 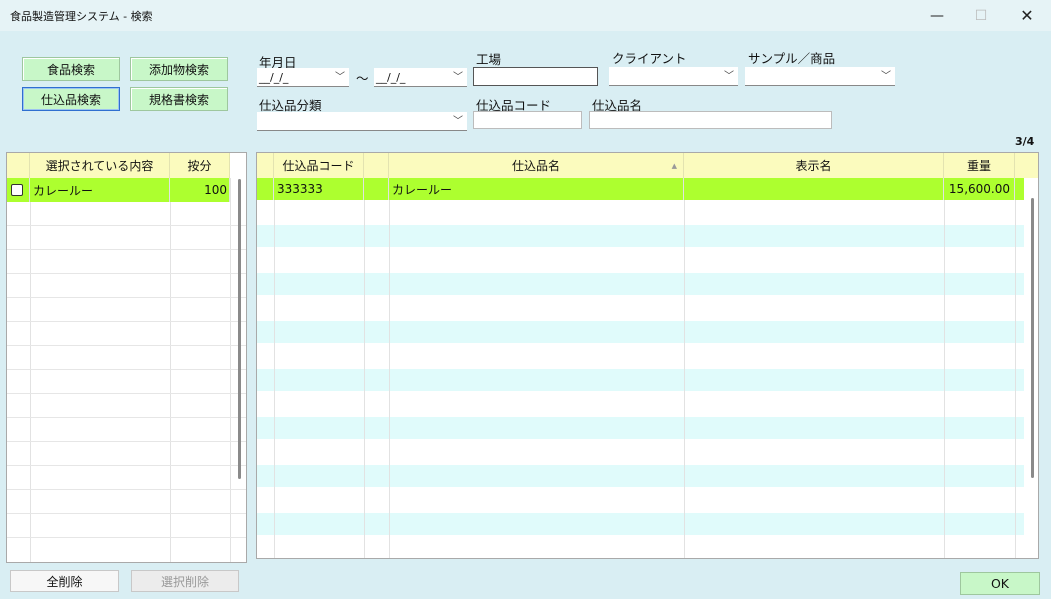 I want to click on spec-search-button: 規格書検索, so click(x=179, y=99).